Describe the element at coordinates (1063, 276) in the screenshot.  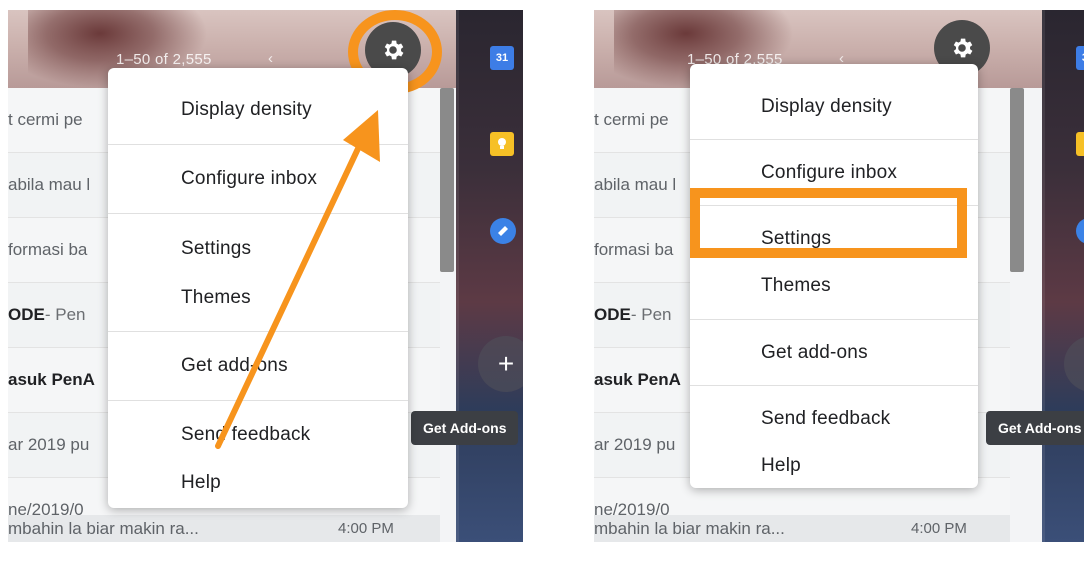
I see `side-panel: 31 +` at that location.